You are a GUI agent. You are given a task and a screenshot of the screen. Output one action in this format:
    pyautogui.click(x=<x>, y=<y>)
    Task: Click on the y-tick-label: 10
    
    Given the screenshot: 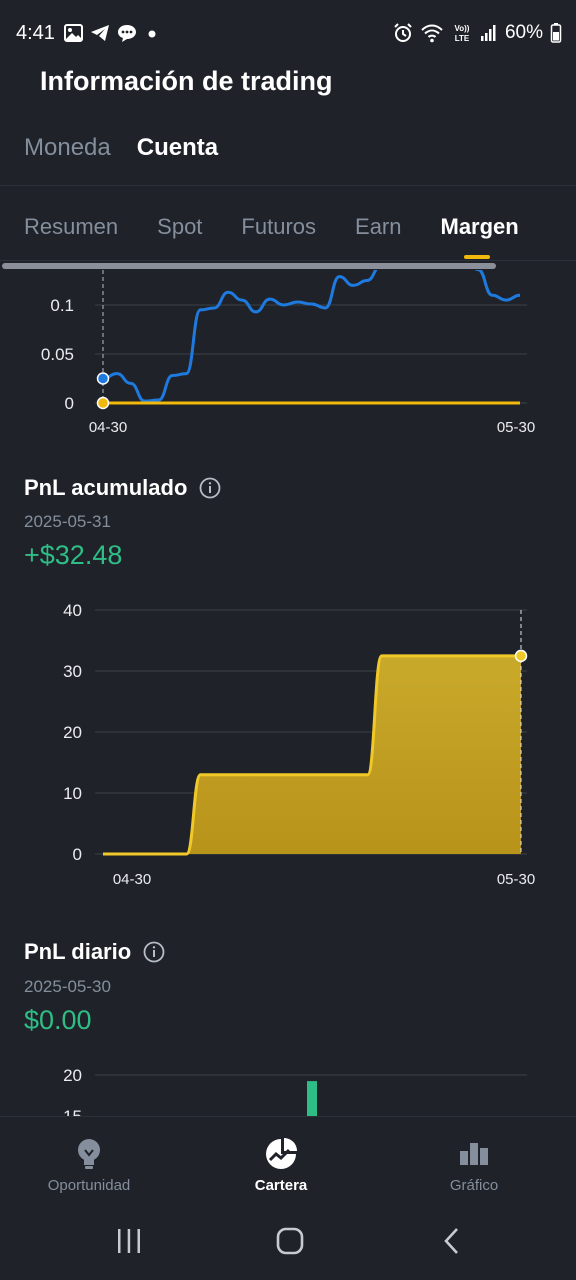 What is the action you would take?
    pyautogui.click(x=72, y=793)
    